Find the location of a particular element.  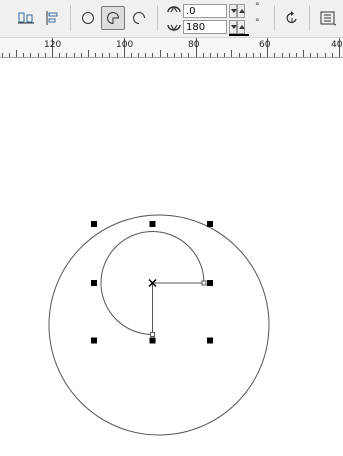

ruler-label: 40 is located at coordinates (337, 45).